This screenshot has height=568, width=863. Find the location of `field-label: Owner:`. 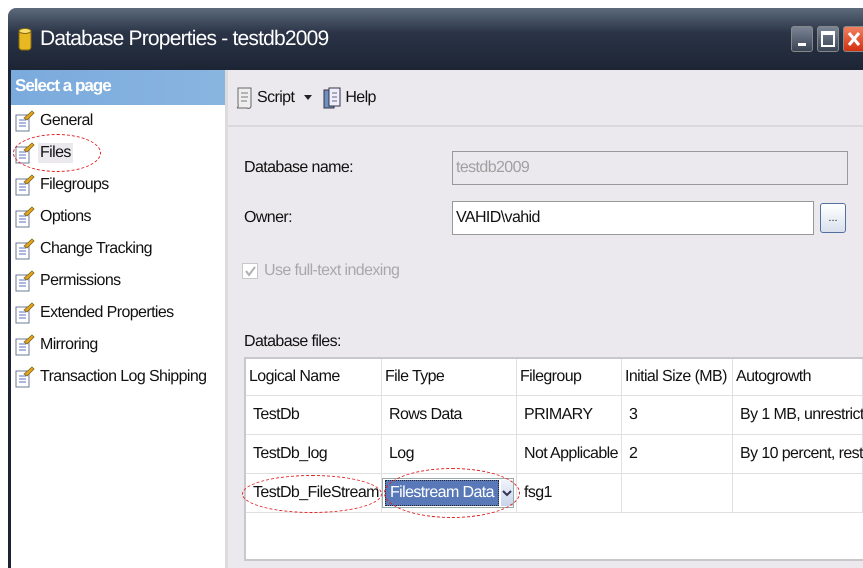

field-label: Owner: is located at coordinates (268, 218).